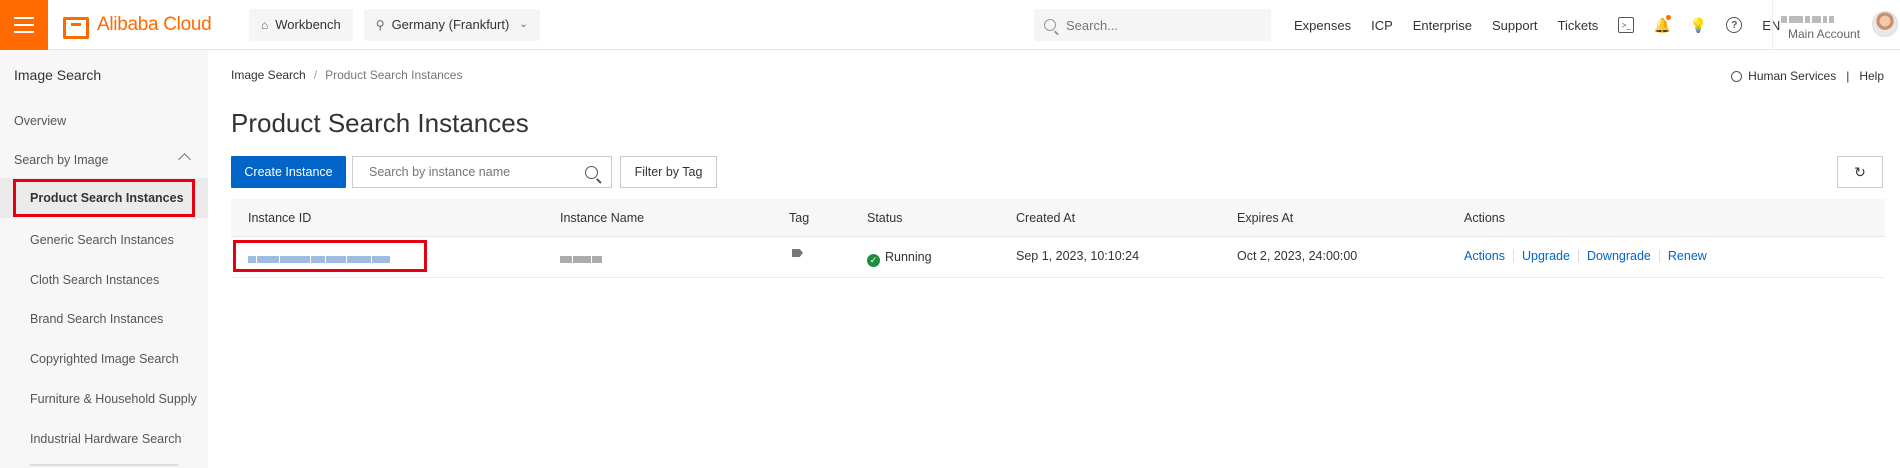 This screenshot has width=1900, height=468. What do you see at coordinates (585, 256) in the screenshot?
I see `instance-name-redacted` at bounding box center [585, 256].